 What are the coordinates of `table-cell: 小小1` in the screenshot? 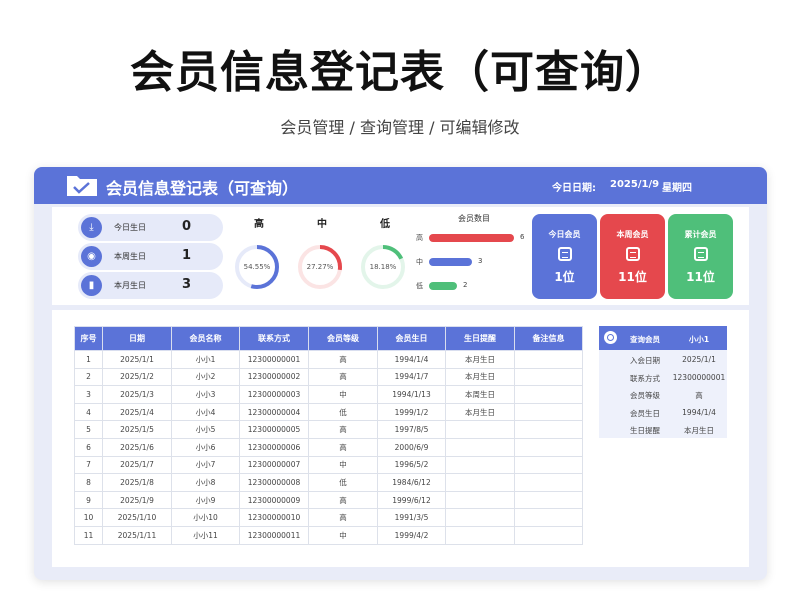 It's located at (205, 359).